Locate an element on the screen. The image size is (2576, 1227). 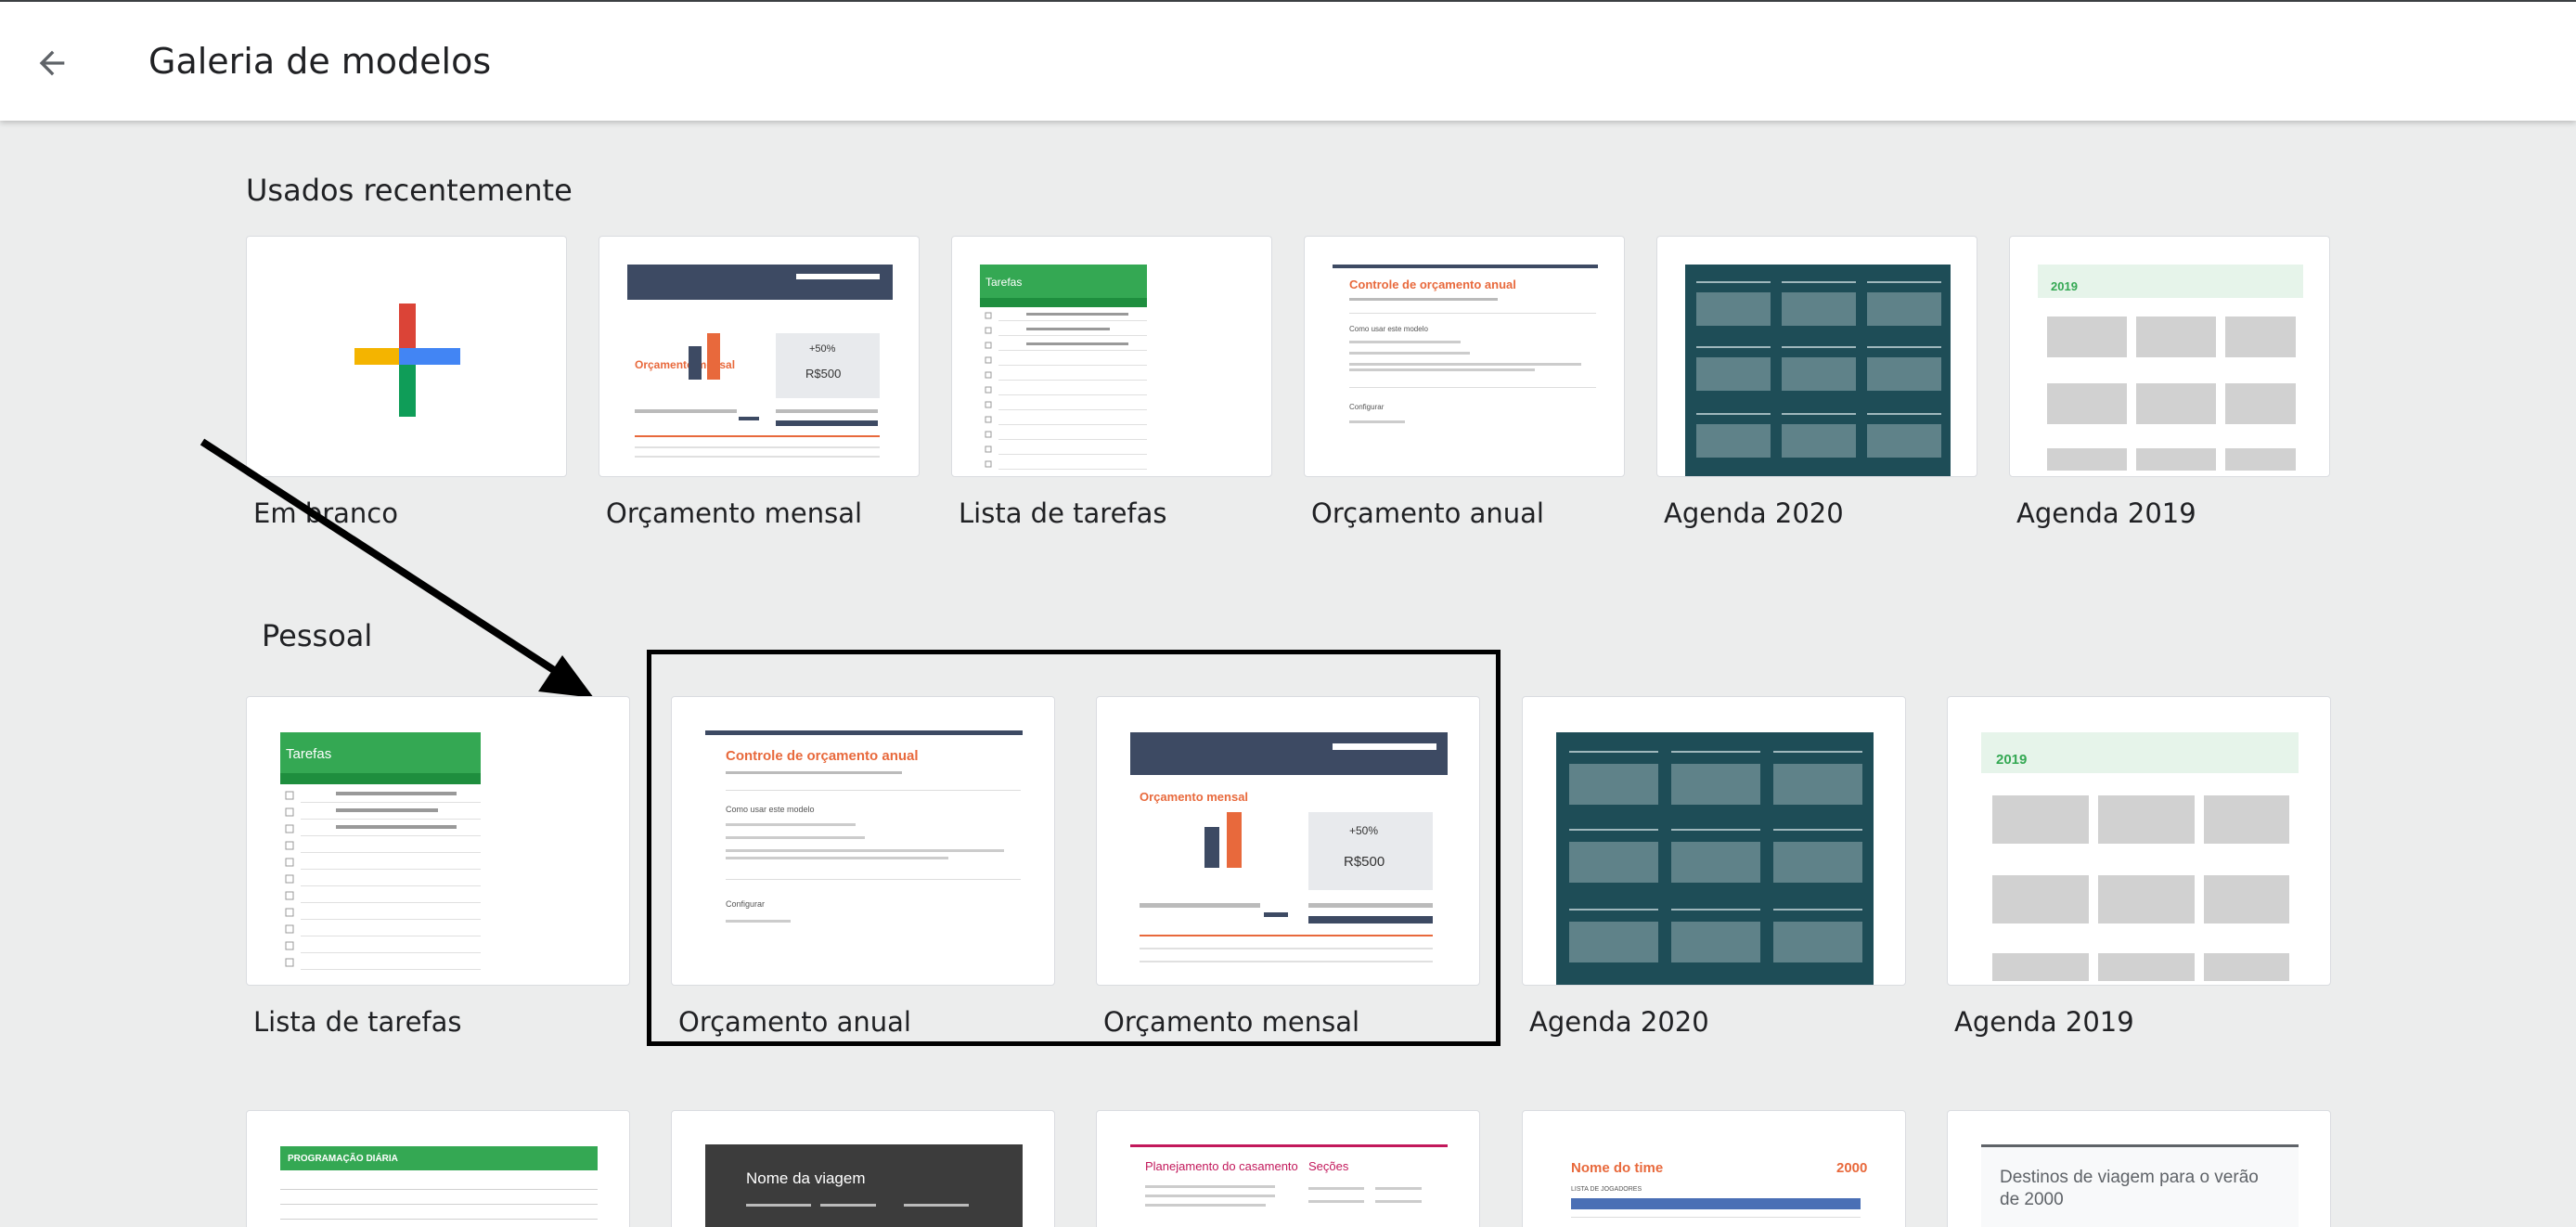
card-label: Agenda 2019 is located at coordinates (2044, 1022).